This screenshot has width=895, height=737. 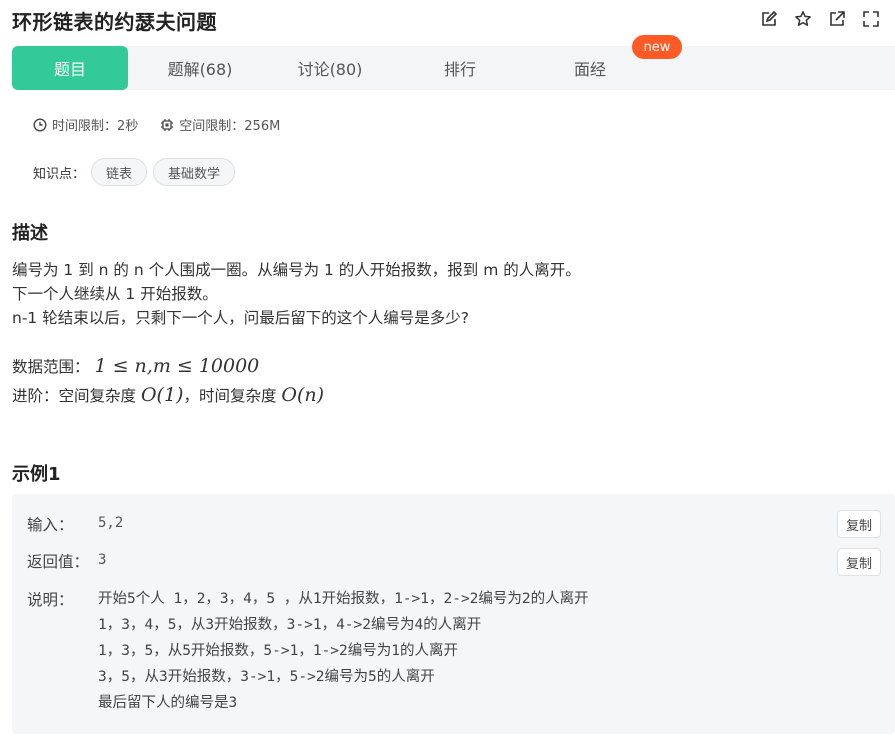 What do you see at coordinates (115, 294) in the screenshot?
I see `description-line: 下一个人继续从 1 开始报数。` at bounding box center [115, 294].